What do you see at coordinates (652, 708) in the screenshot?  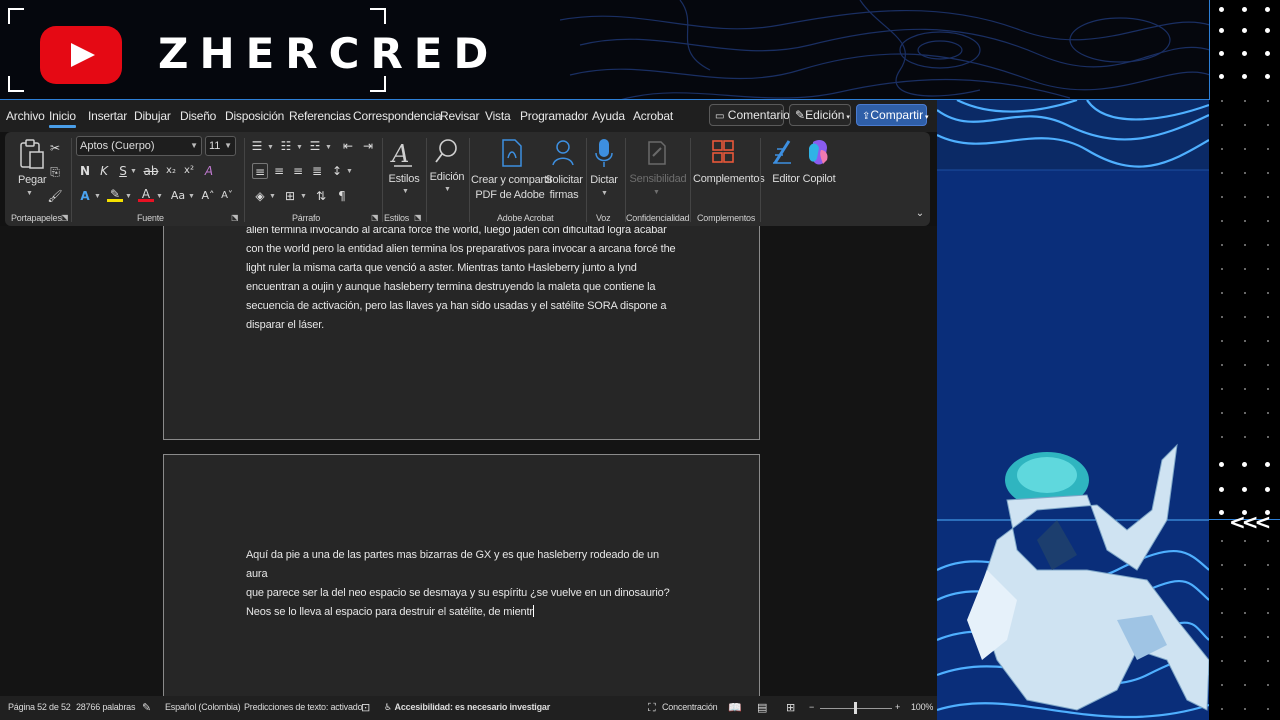 I see `focus-icon: ⛶` at bounding box center [652, 708].